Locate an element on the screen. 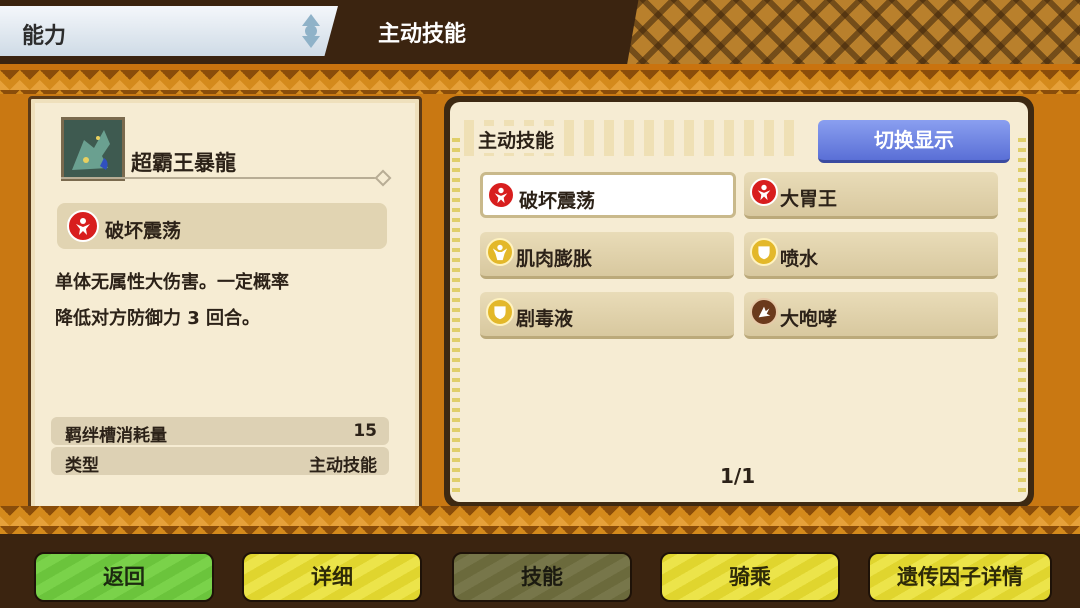 This screenshot has width=1080, height=608. section-title: 主动技能 is located at coordinates (422, 34).